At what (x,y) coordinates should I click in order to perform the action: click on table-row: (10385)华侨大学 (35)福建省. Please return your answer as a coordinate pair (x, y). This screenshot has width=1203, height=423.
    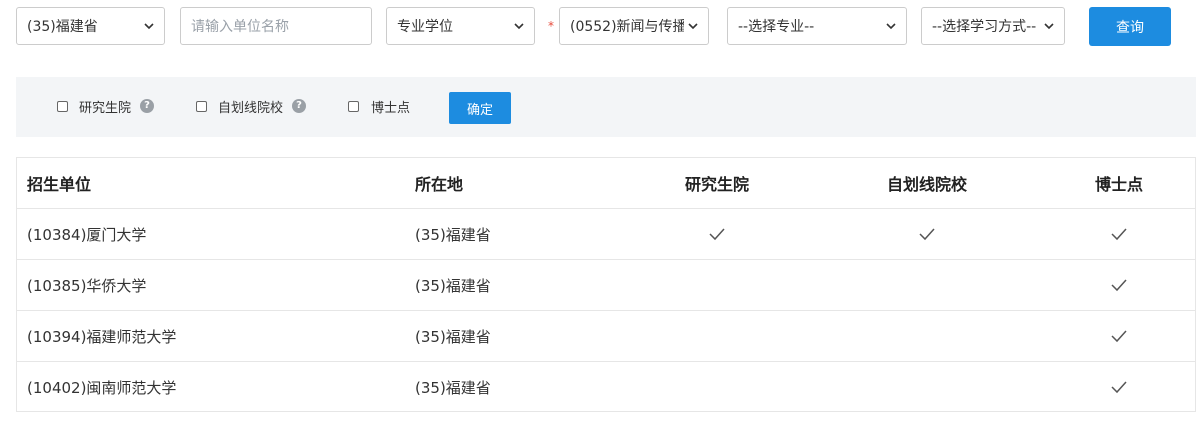
    Looking at the image, I should click on (606, 285).